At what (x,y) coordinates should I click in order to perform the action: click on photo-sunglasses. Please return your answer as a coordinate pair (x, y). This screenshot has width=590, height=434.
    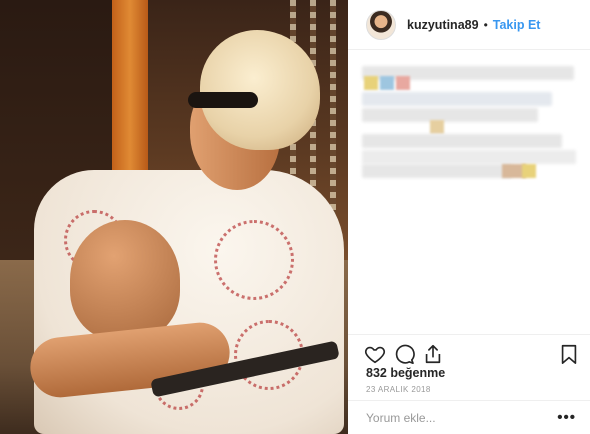
    Looking at the image, I should click on (223, 100).